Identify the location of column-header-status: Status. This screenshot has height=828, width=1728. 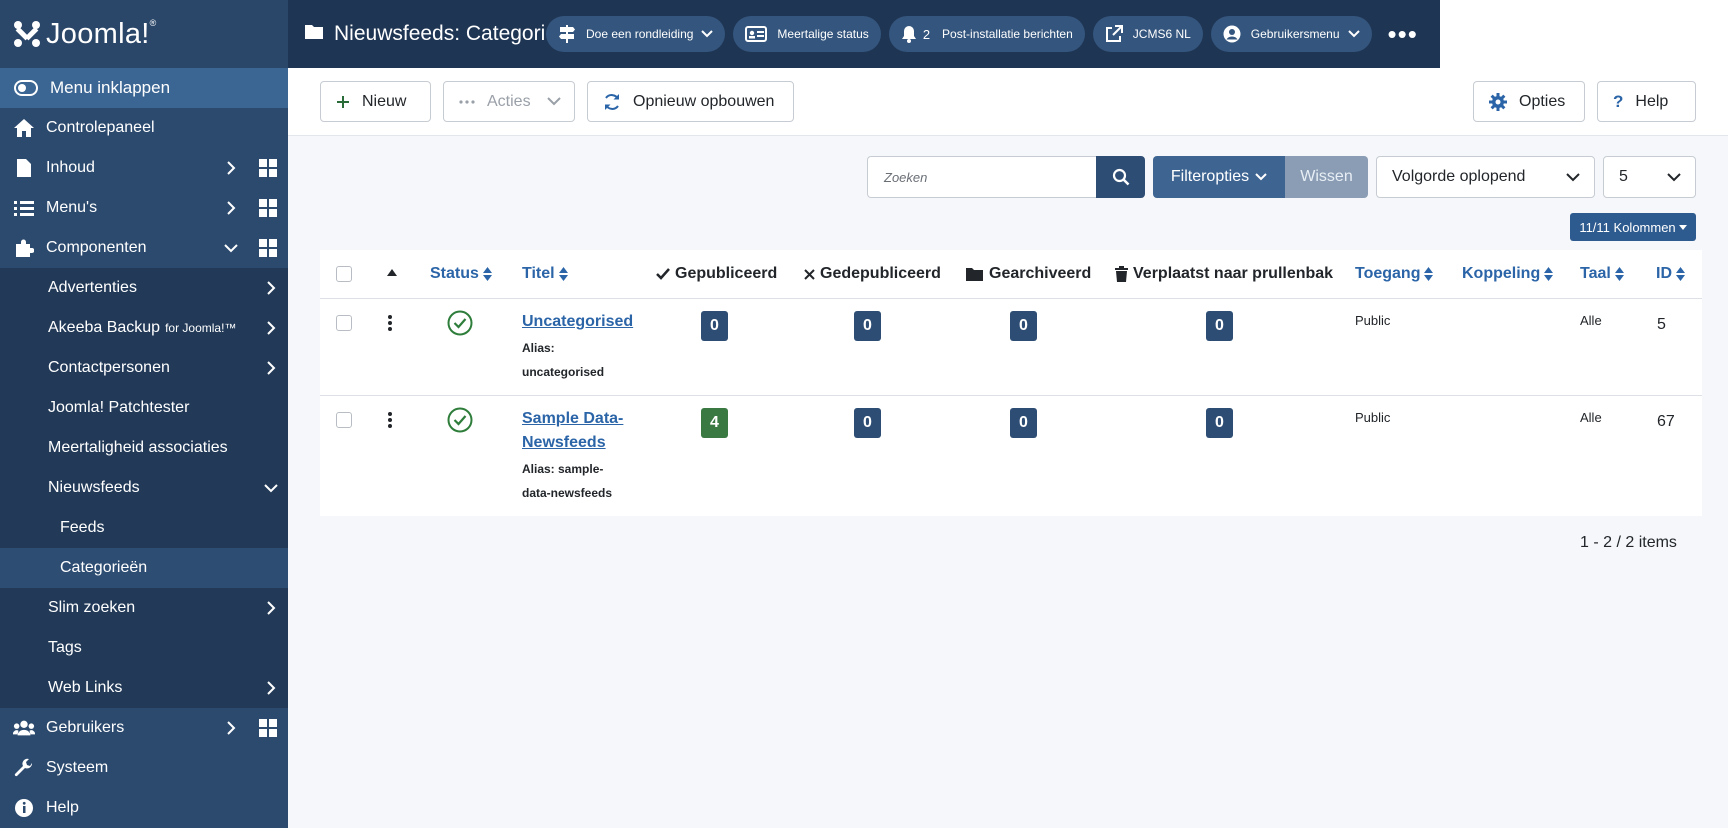
(461, 274).